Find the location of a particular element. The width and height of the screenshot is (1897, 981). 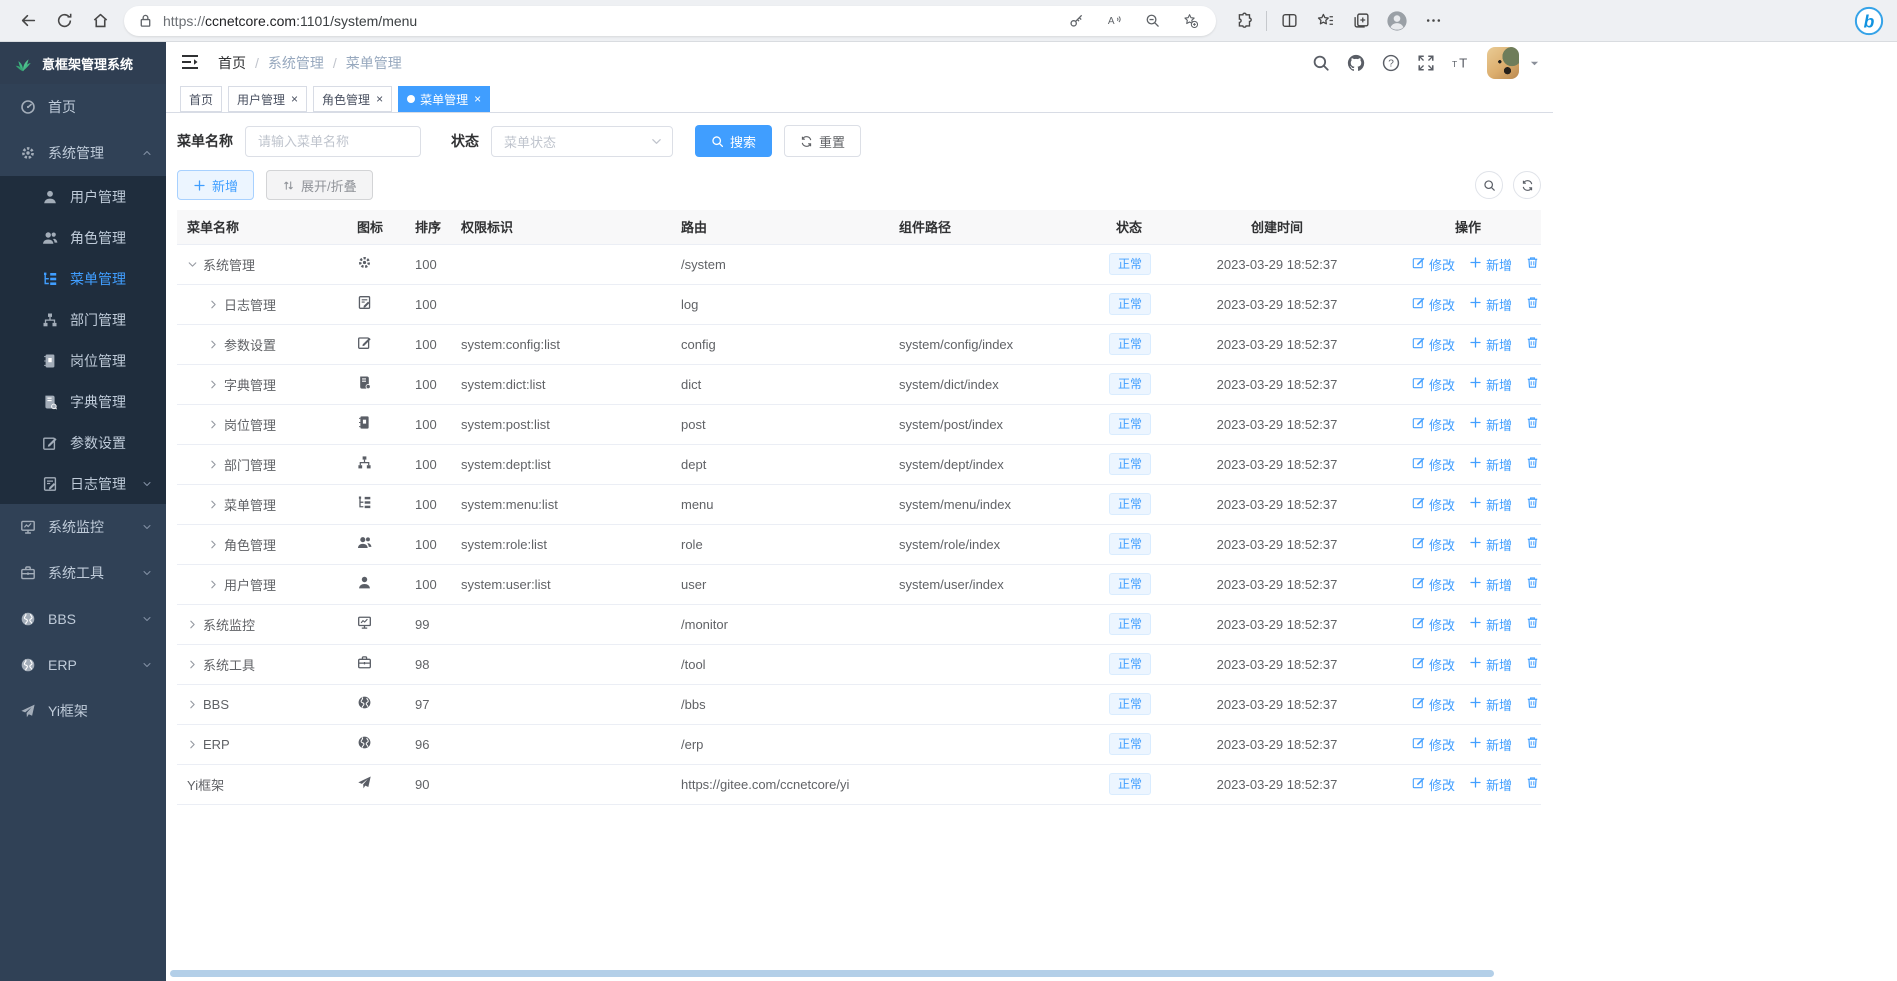

collections-button is located at coordinates (1361, 21).